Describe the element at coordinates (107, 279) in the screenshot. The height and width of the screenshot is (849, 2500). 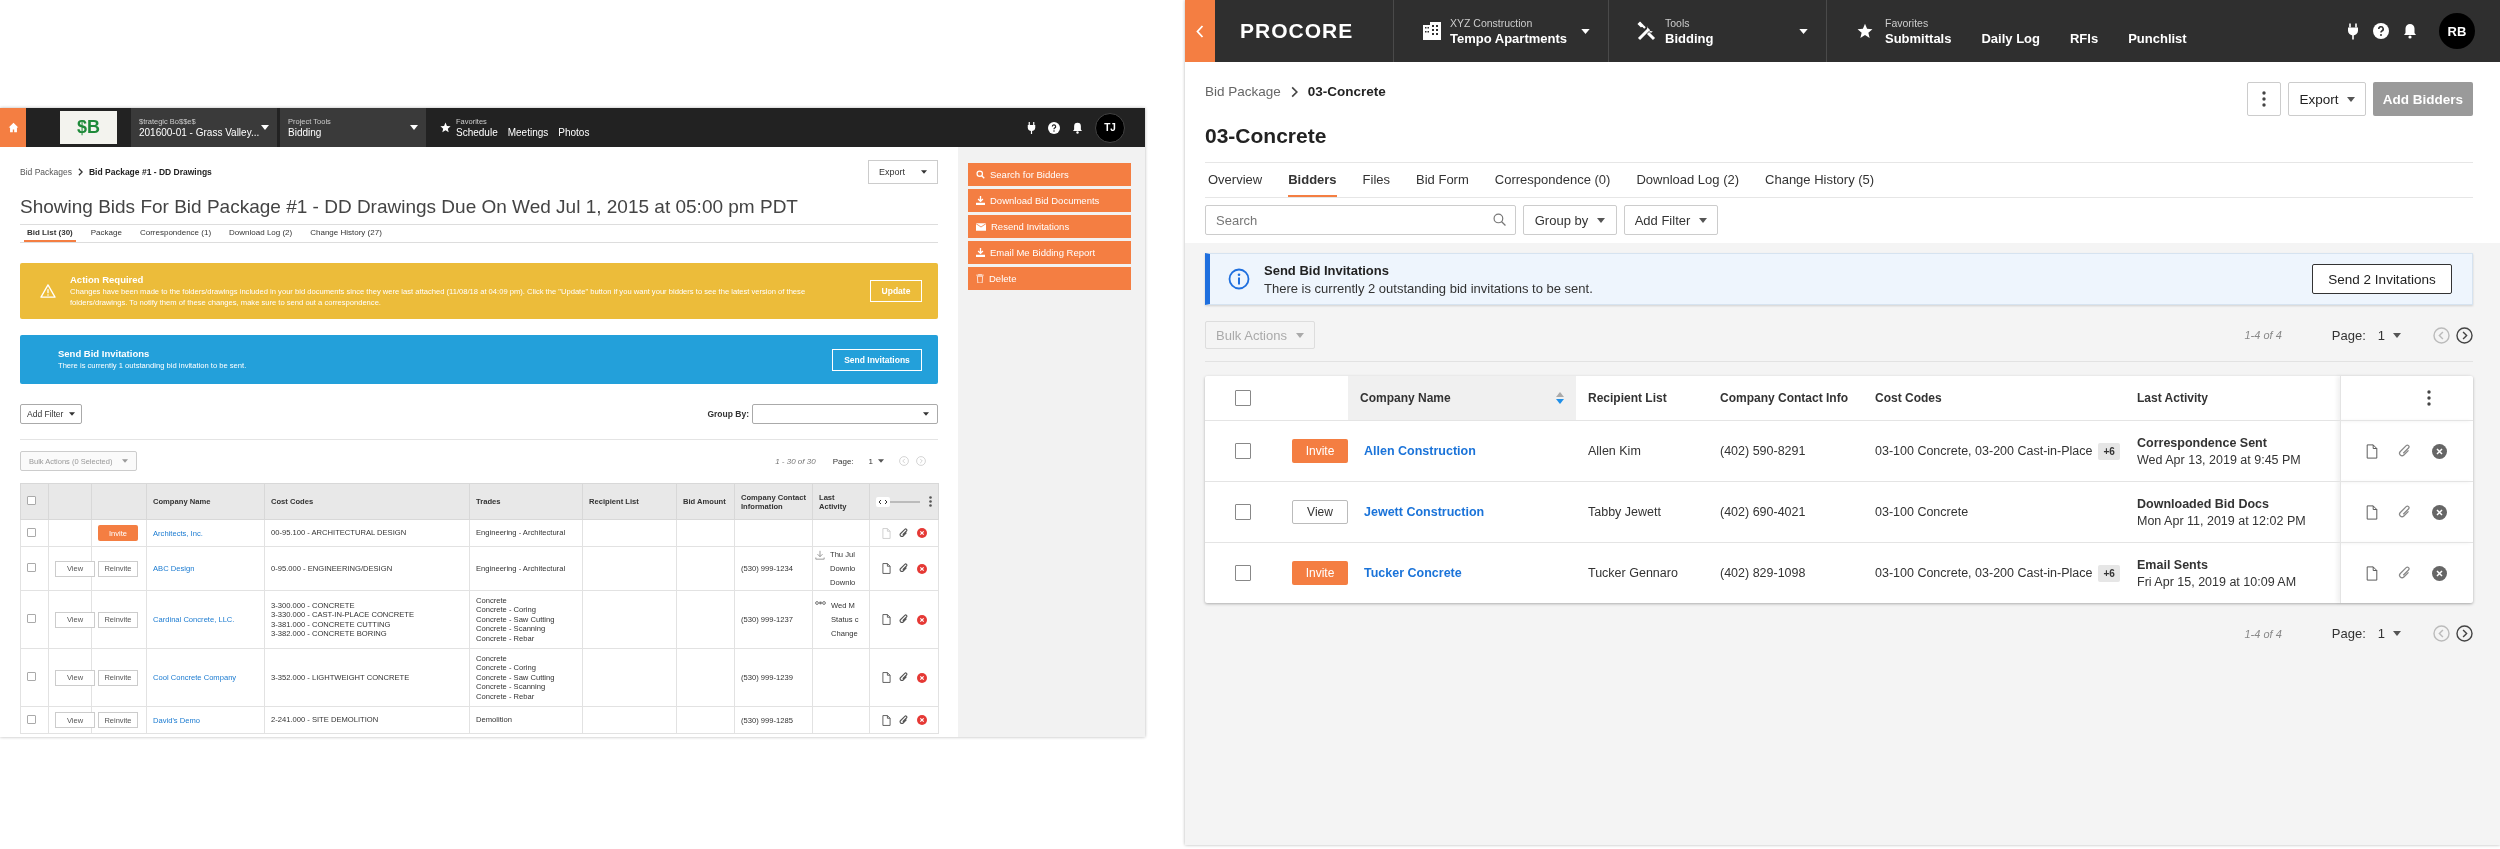
I see `alert-title: Action Required` at that location.